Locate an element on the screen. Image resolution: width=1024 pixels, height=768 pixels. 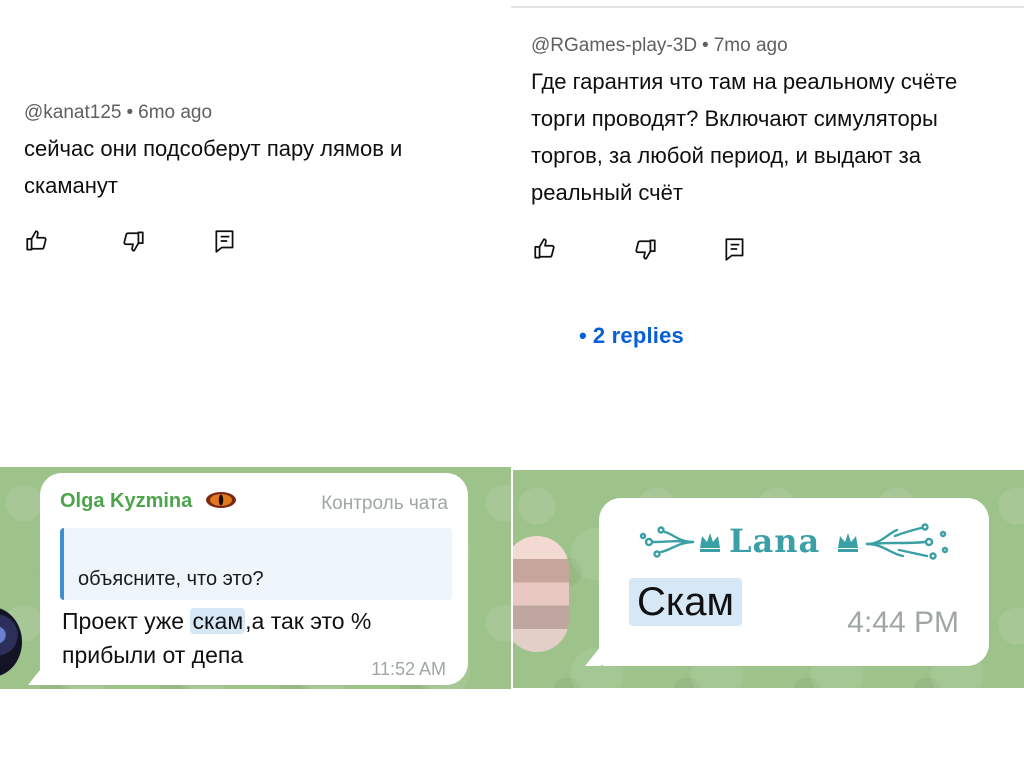
dragon-eye-icon is located at coordinates (220, 500).